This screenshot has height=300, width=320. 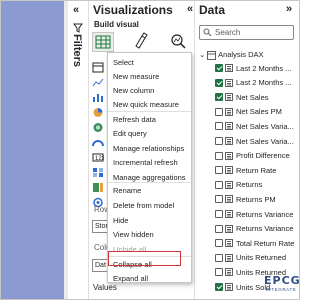 I want to click on format-visual-tab-icon, so click(x=142, y=42).